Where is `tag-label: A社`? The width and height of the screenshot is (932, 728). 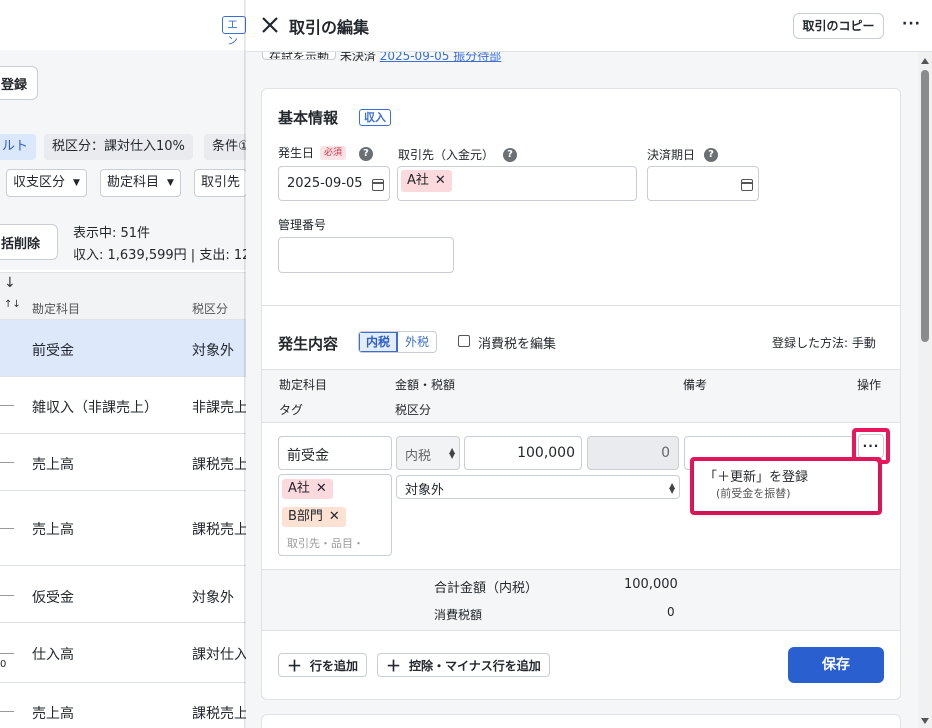
tag-label: A社 is located at coordinates (299, 488).